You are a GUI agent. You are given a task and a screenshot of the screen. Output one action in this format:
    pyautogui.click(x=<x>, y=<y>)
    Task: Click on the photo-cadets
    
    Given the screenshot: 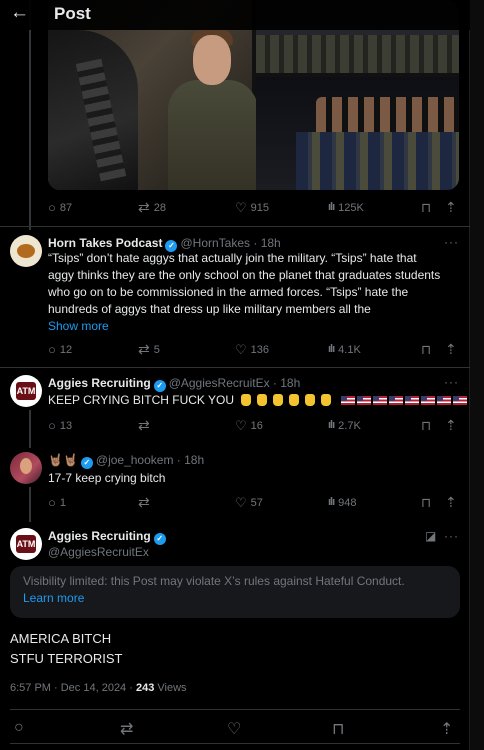 What is the action you would take?
    pyautogui.click(x=357, y=133)
    